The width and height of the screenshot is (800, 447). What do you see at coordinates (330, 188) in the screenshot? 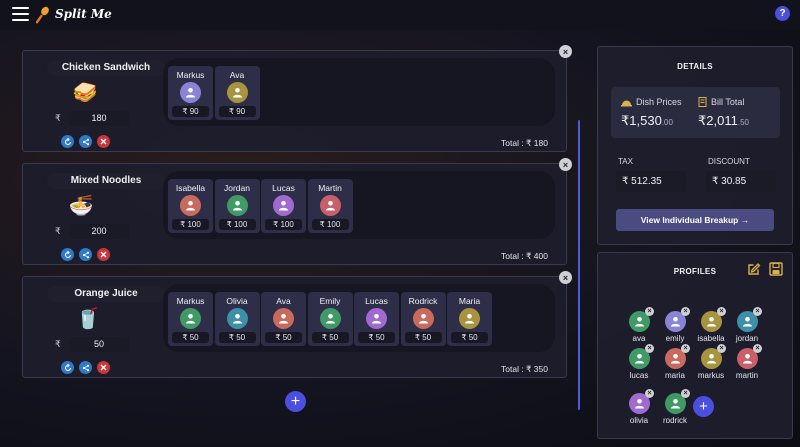
I see `share-name: Martin` at bounding box center [330, 188].